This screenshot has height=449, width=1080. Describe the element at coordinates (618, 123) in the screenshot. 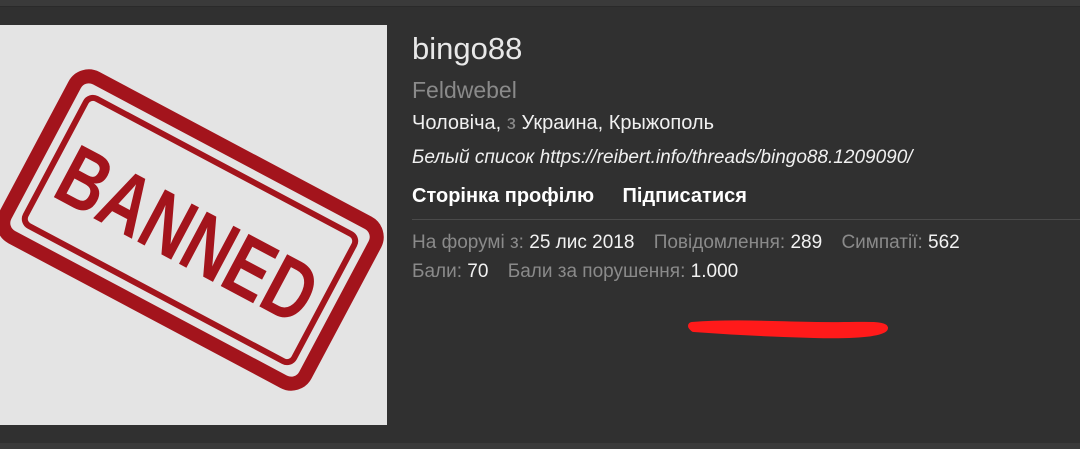

I see `location-link: Украина, Крыжополь` at that location.